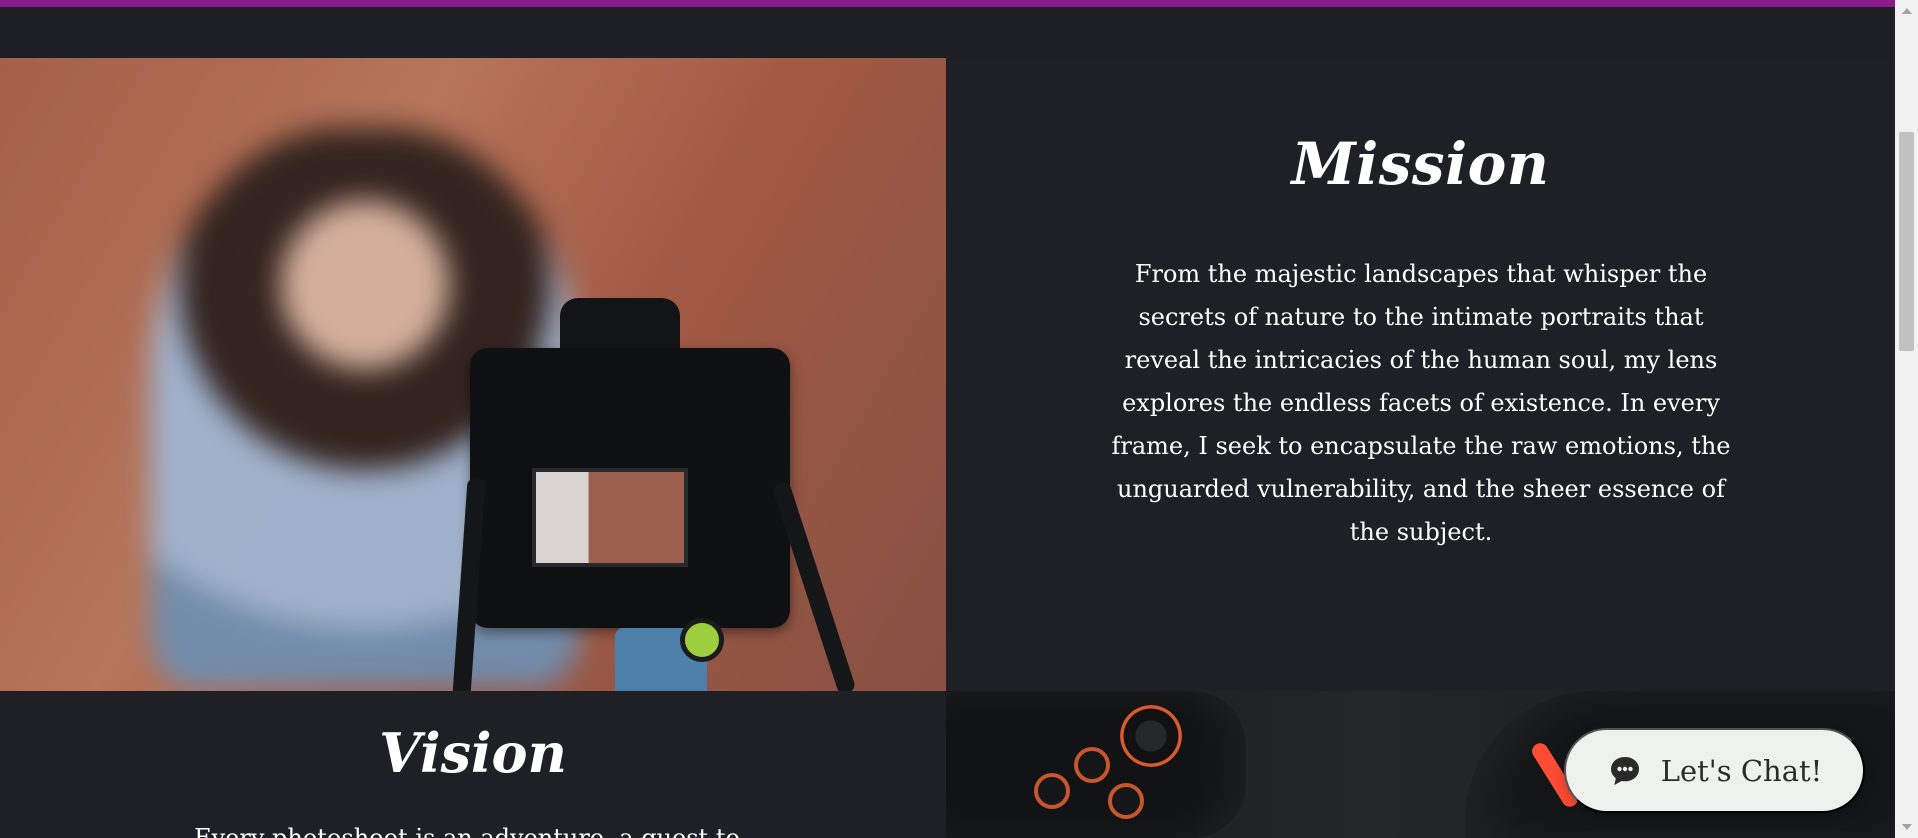  I want to click on game-controller-image, so click(1096, 764).